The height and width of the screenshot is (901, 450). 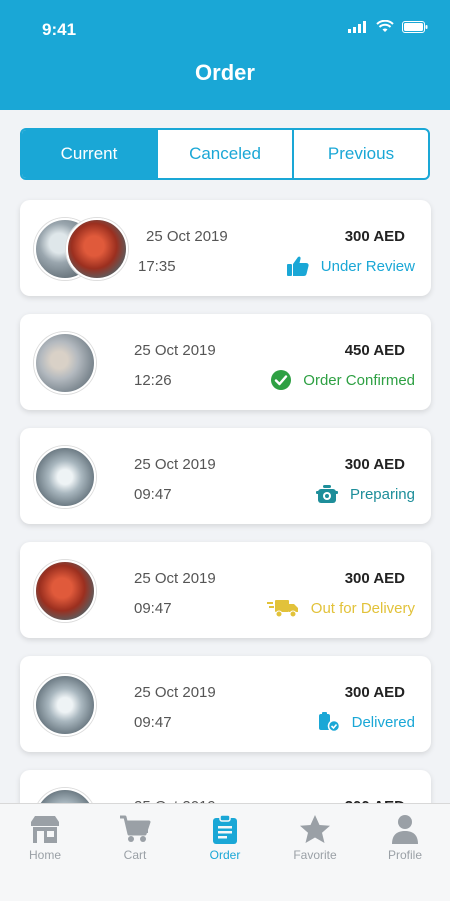 What do you see at coordinates (225, 248) in the screenshot?
I see `order-card: 25 Oct 2019 17:35 300 AED Under Review` at bounding box center [225, 248].